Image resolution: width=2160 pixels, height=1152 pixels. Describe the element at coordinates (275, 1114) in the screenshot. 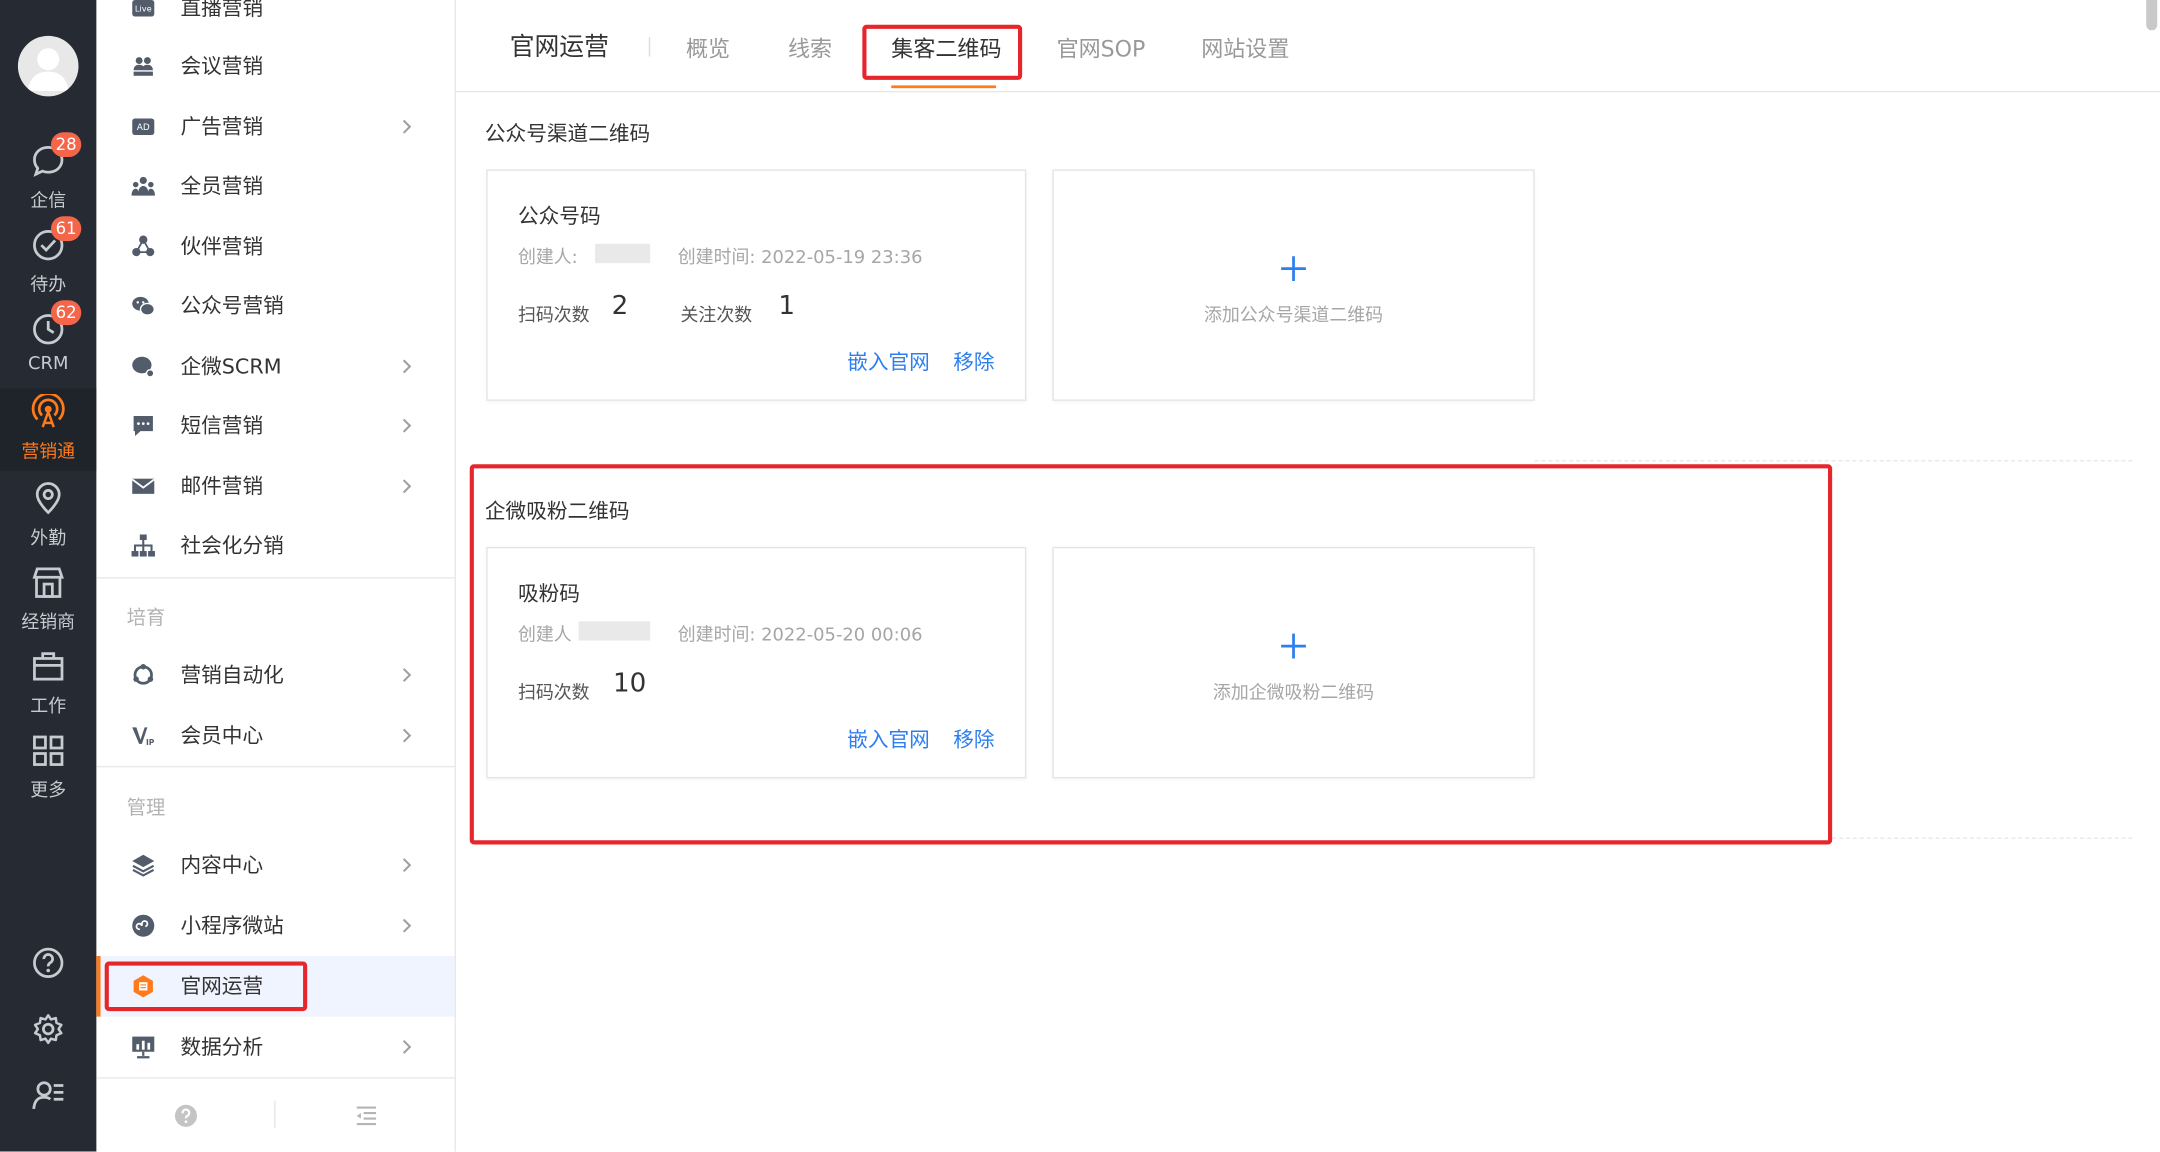

I see `footer-divider` at that location.